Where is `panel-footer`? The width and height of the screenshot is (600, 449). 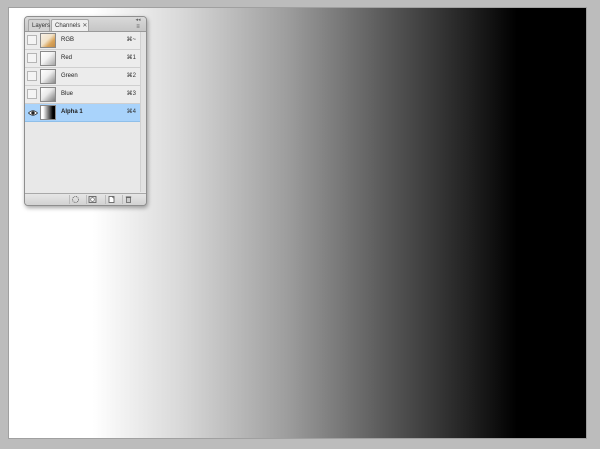 panel-footer is located at coordinates (85, 199).